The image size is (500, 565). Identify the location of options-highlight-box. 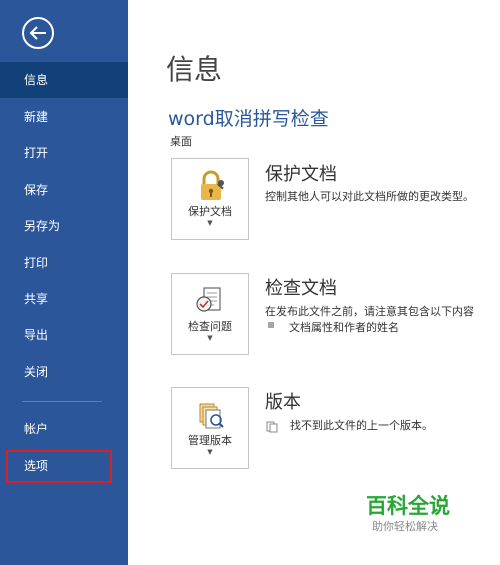
(59, 466).